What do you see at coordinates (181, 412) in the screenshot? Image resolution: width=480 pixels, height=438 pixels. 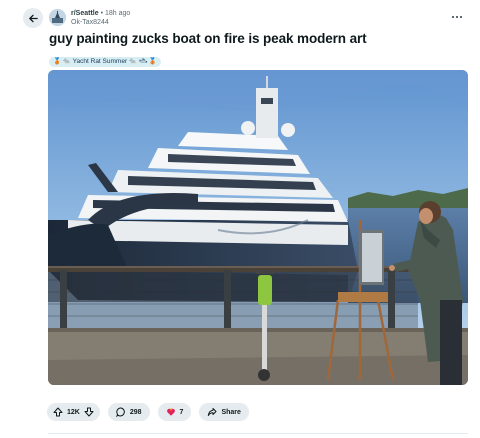 I see `award-count: 7` at bounding box center [181, 412].